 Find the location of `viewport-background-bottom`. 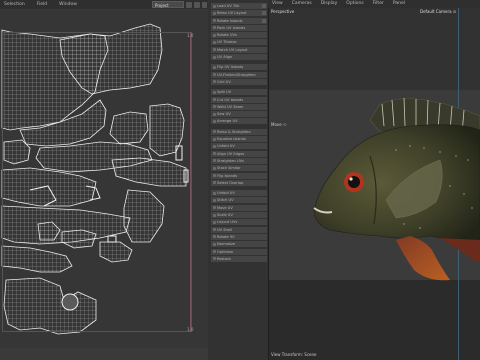

viewport-background-bottom is located at coordinates (374, 320).